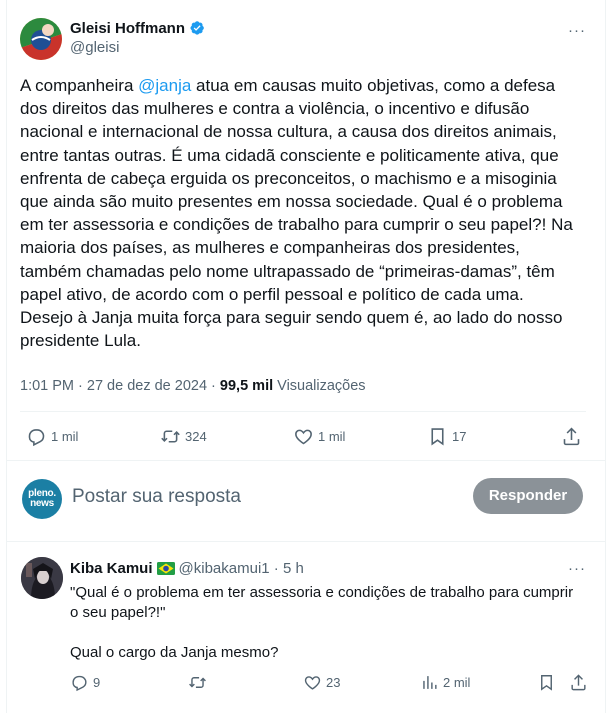 The image size is (613, 713). I want to click on current-user-avatar: pleno. news, so click(42, 499).